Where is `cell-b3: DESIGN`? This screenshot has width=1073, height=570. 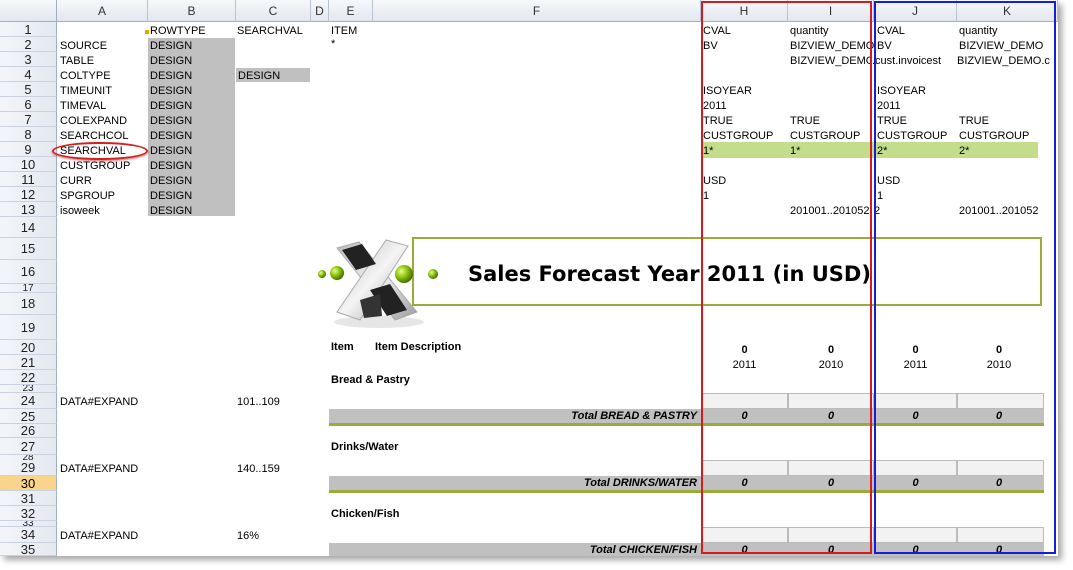
cell-b3: DESIGN is located at coordinates (171, 61).